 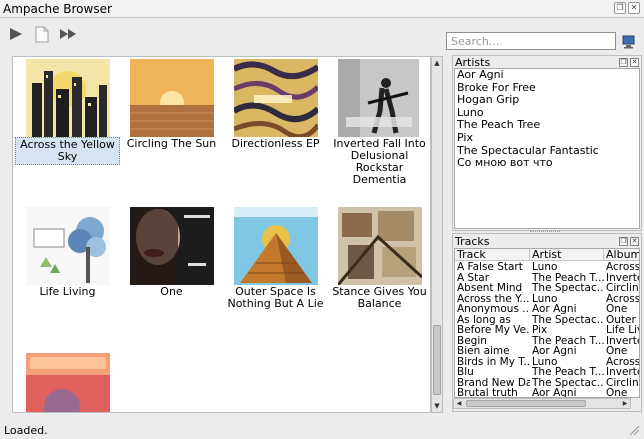 I want to click on play-button, so click(x=16, y=34).